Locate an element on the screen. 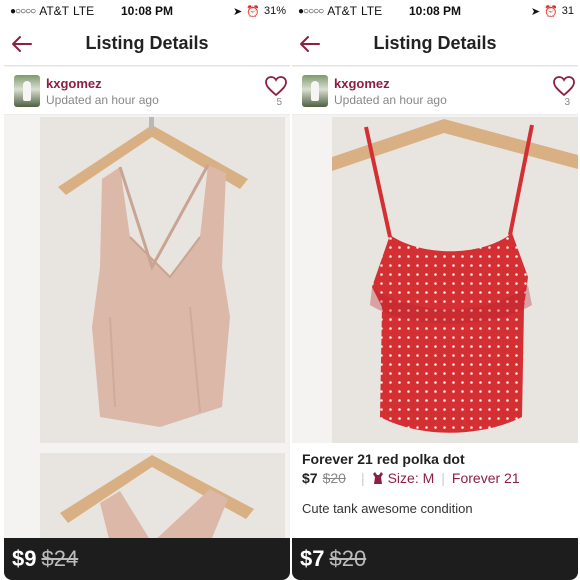  listing-photo-secondary is located at coordinates (162, 498).